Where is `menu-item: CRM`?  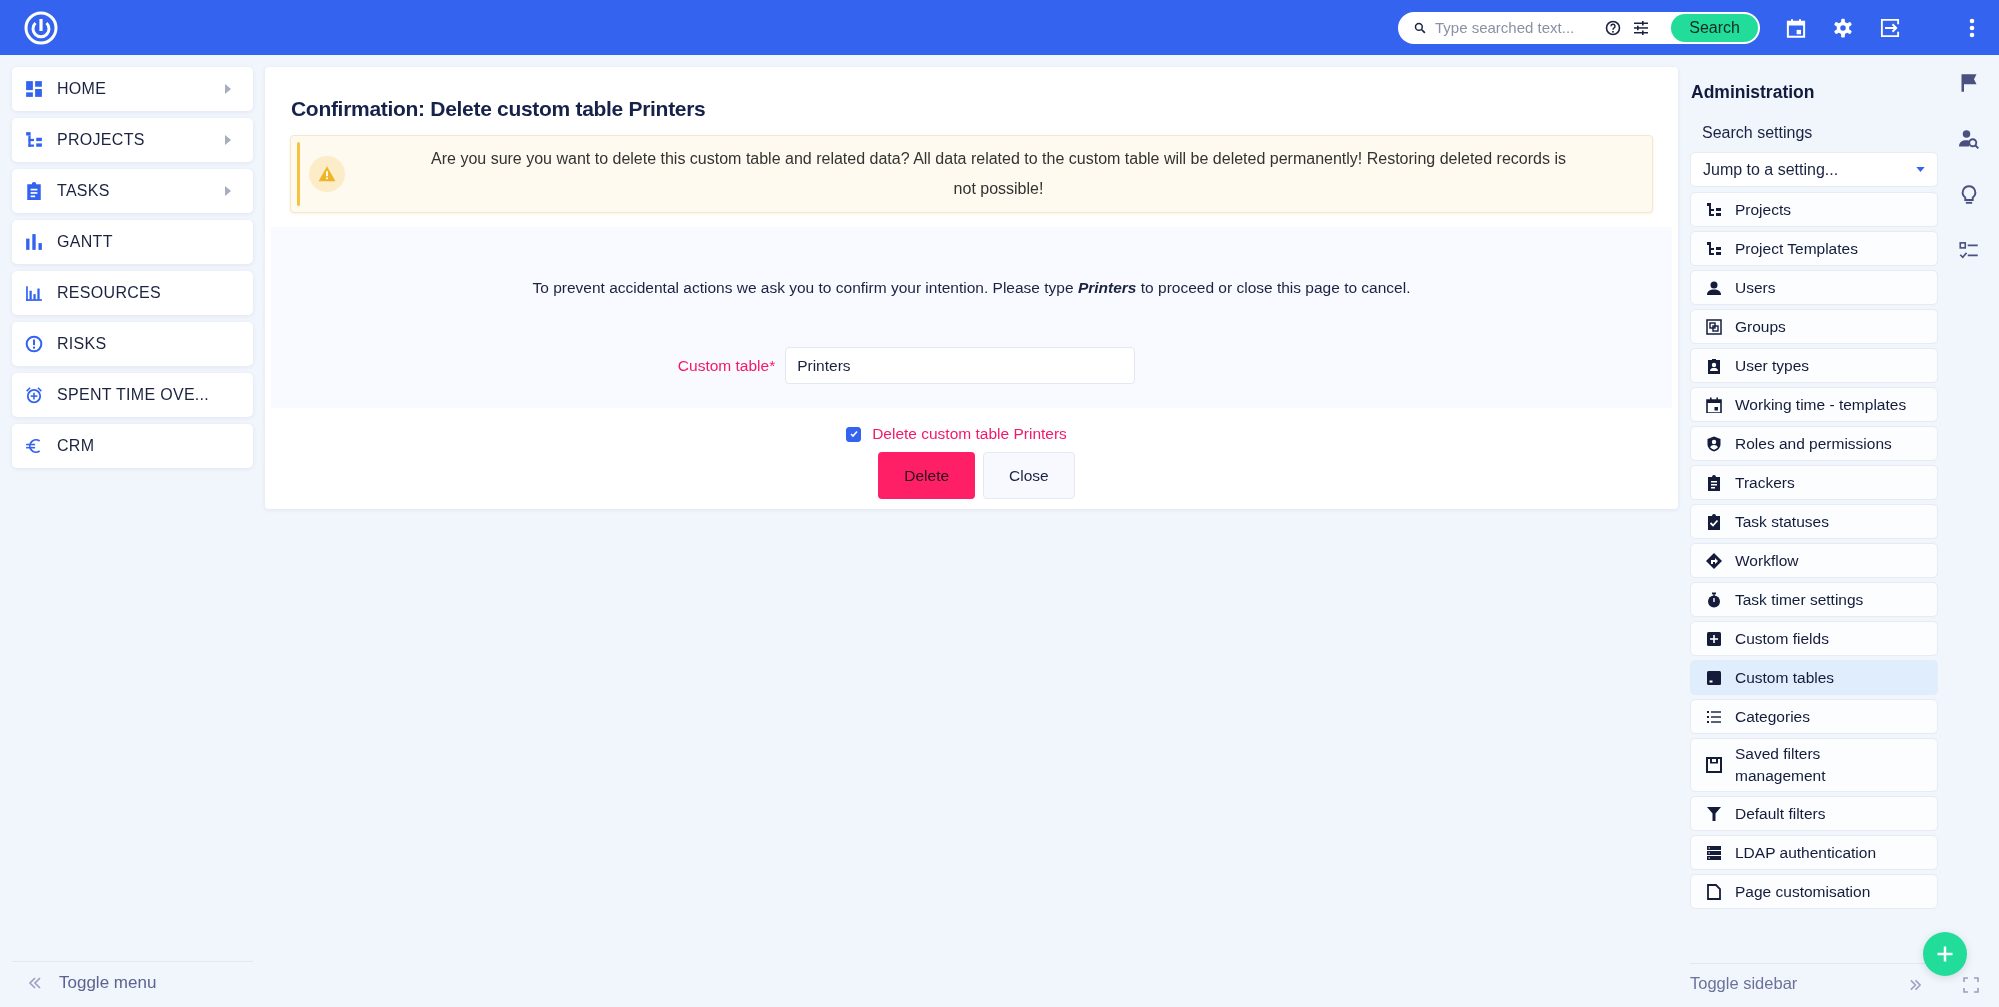 menu-item: CRM is located at coordinates (132, 446).